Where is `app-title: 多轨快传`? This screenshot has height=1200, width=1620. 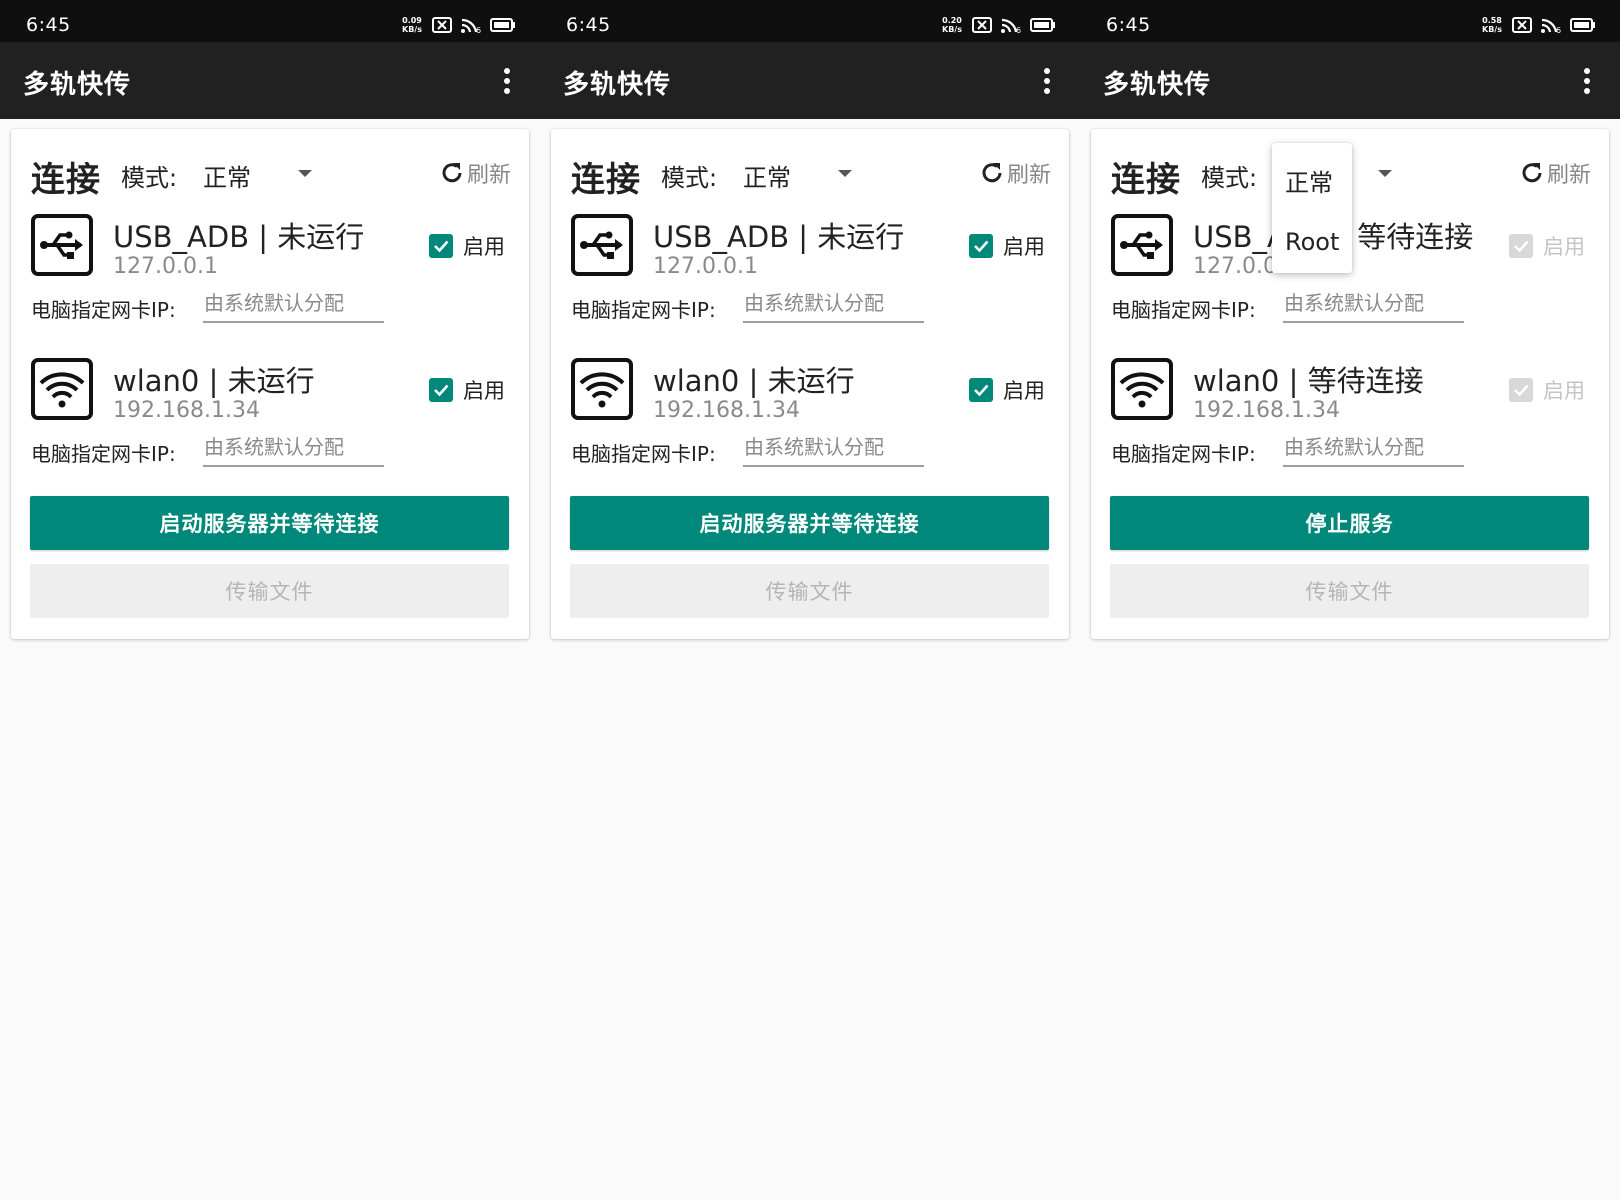 app-title: 多轨快传 is located at coordinates (1157, 85).